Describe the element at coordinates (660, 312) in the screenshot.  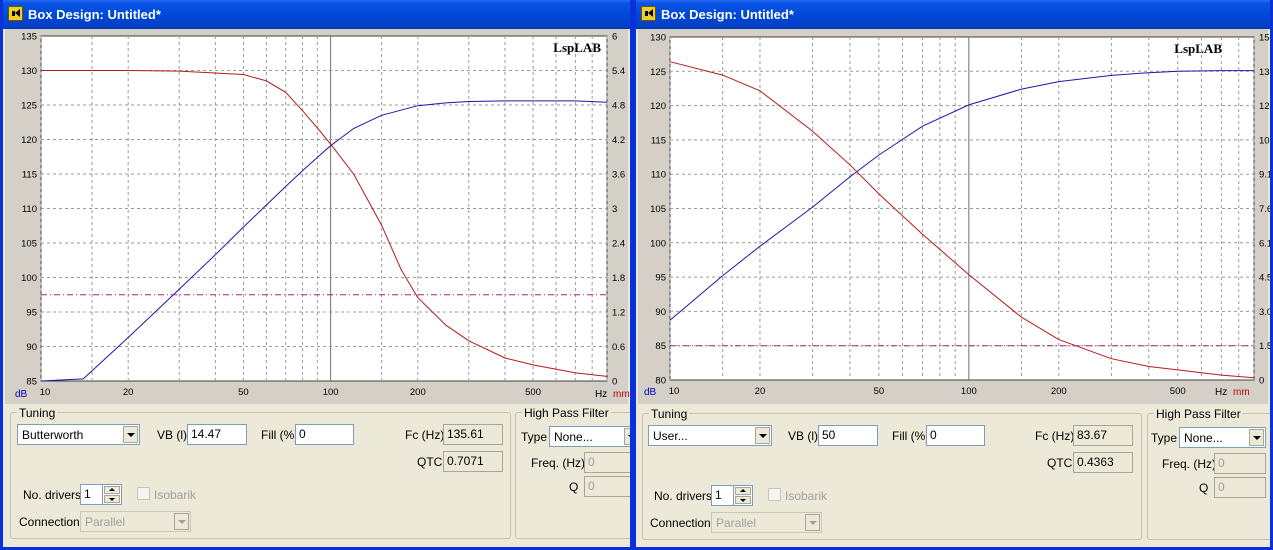
I see `left-tick-label: 90` at that location.